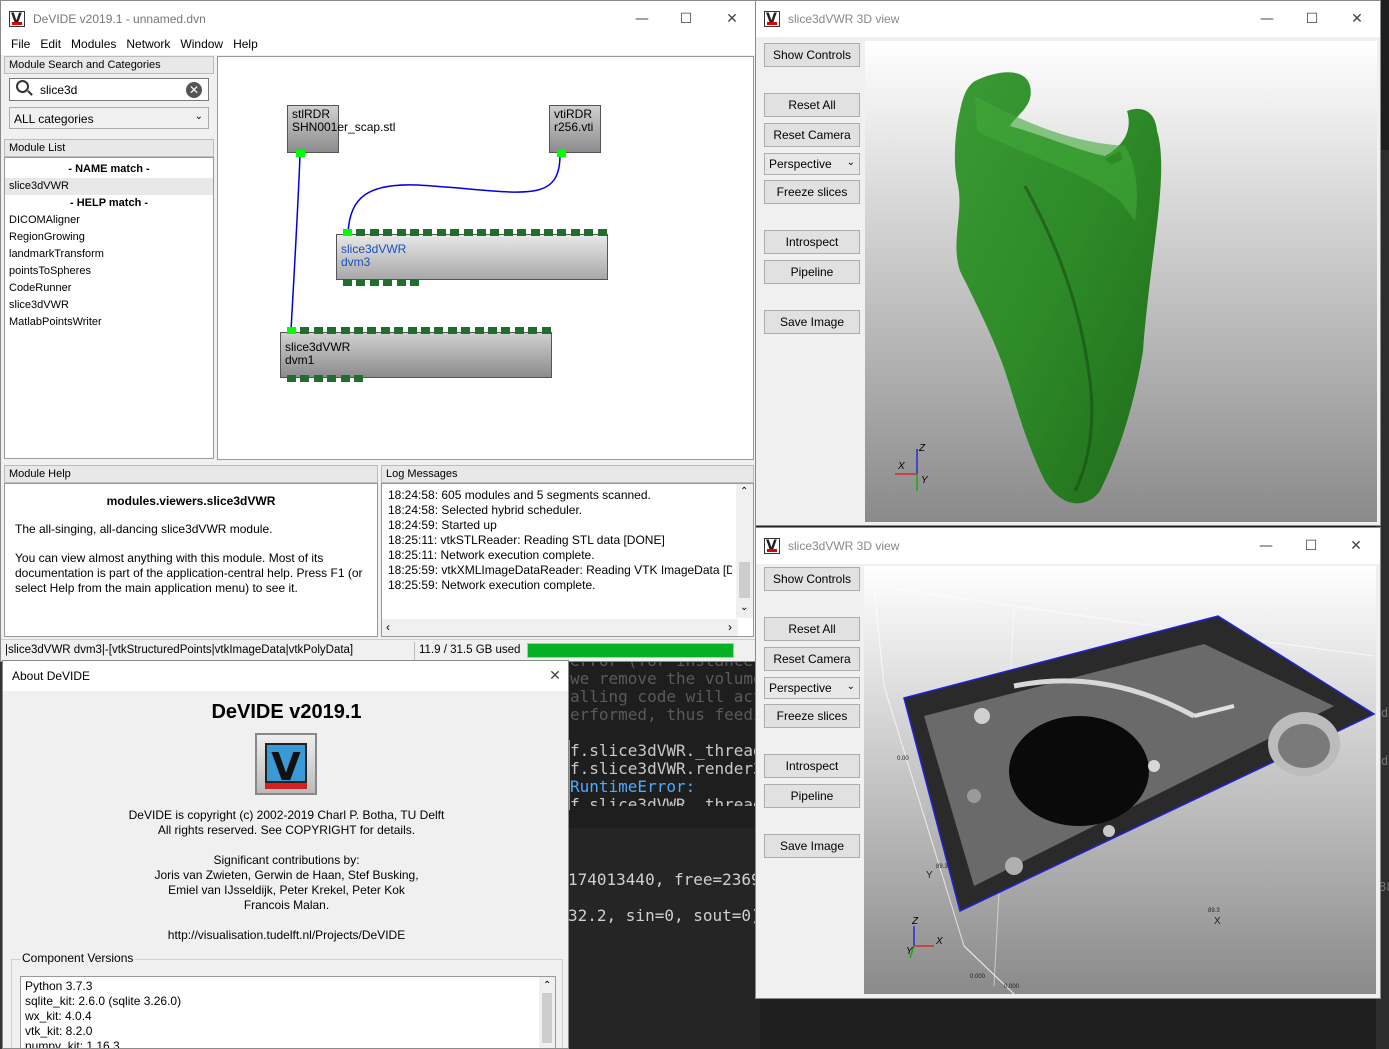 The height and width of the screenshot is (1049, 1389). Describe the element at coordinates (341, 129) in the screenshot. I see `node-stlRDR: stlRDR SHN001er_scap.stl` at that location.